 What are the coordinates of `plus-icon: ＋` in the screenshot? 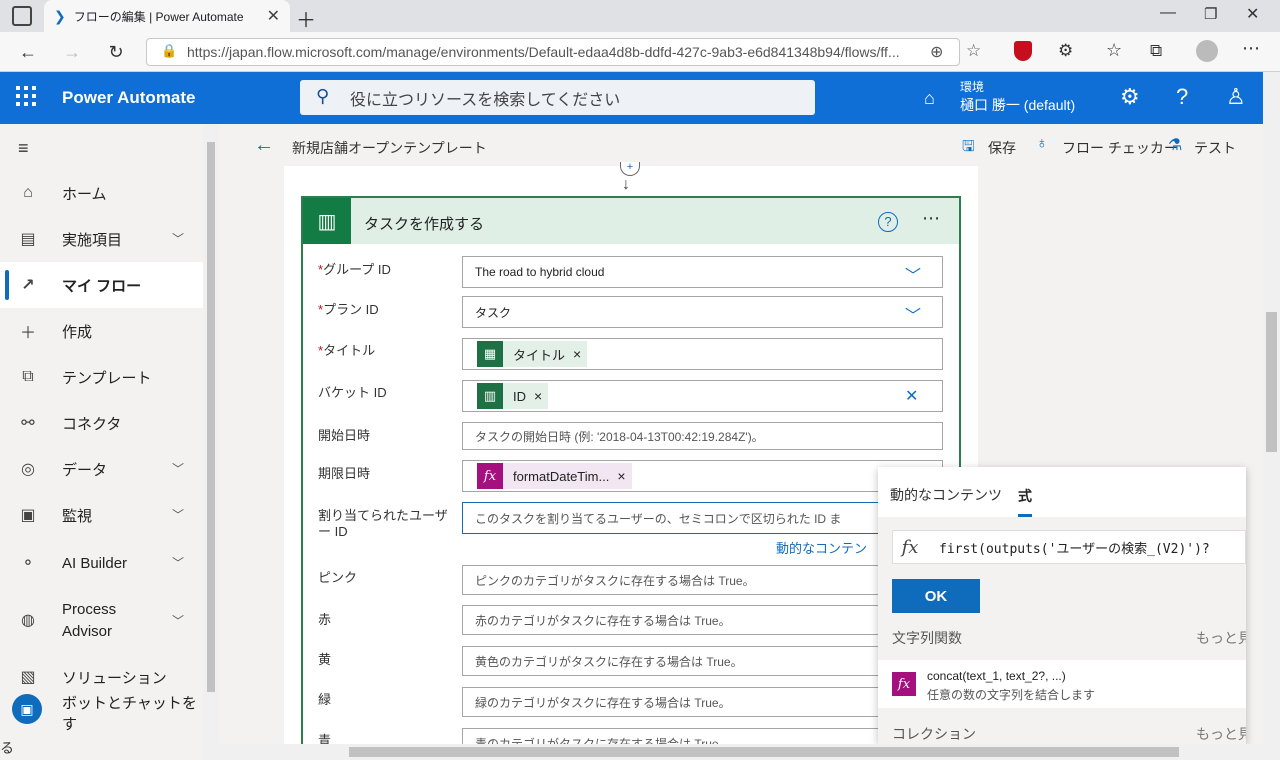 It's located at (27, 333).